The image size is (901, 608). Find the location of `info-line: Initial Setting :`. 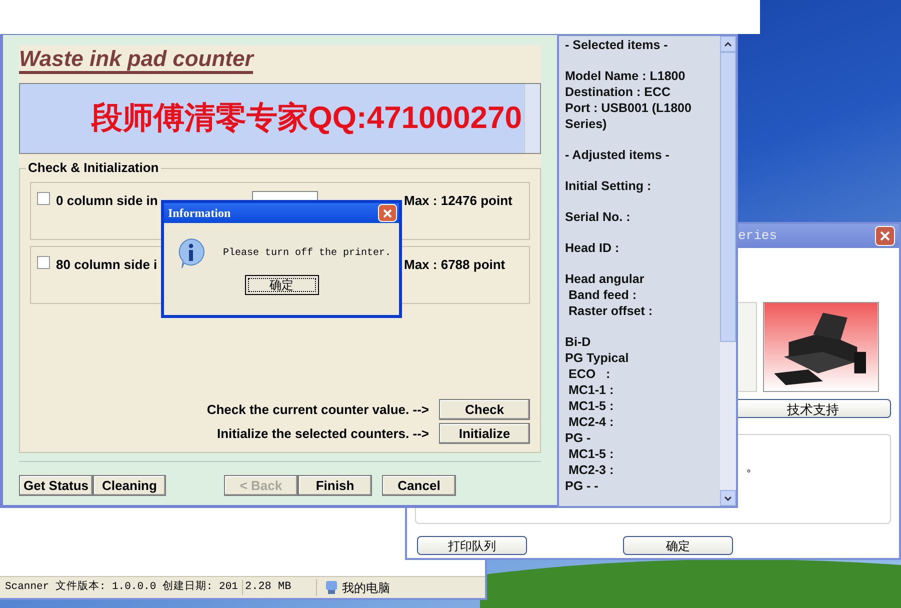

info-line: Initial Setting : is located at coordinates (608, 186).